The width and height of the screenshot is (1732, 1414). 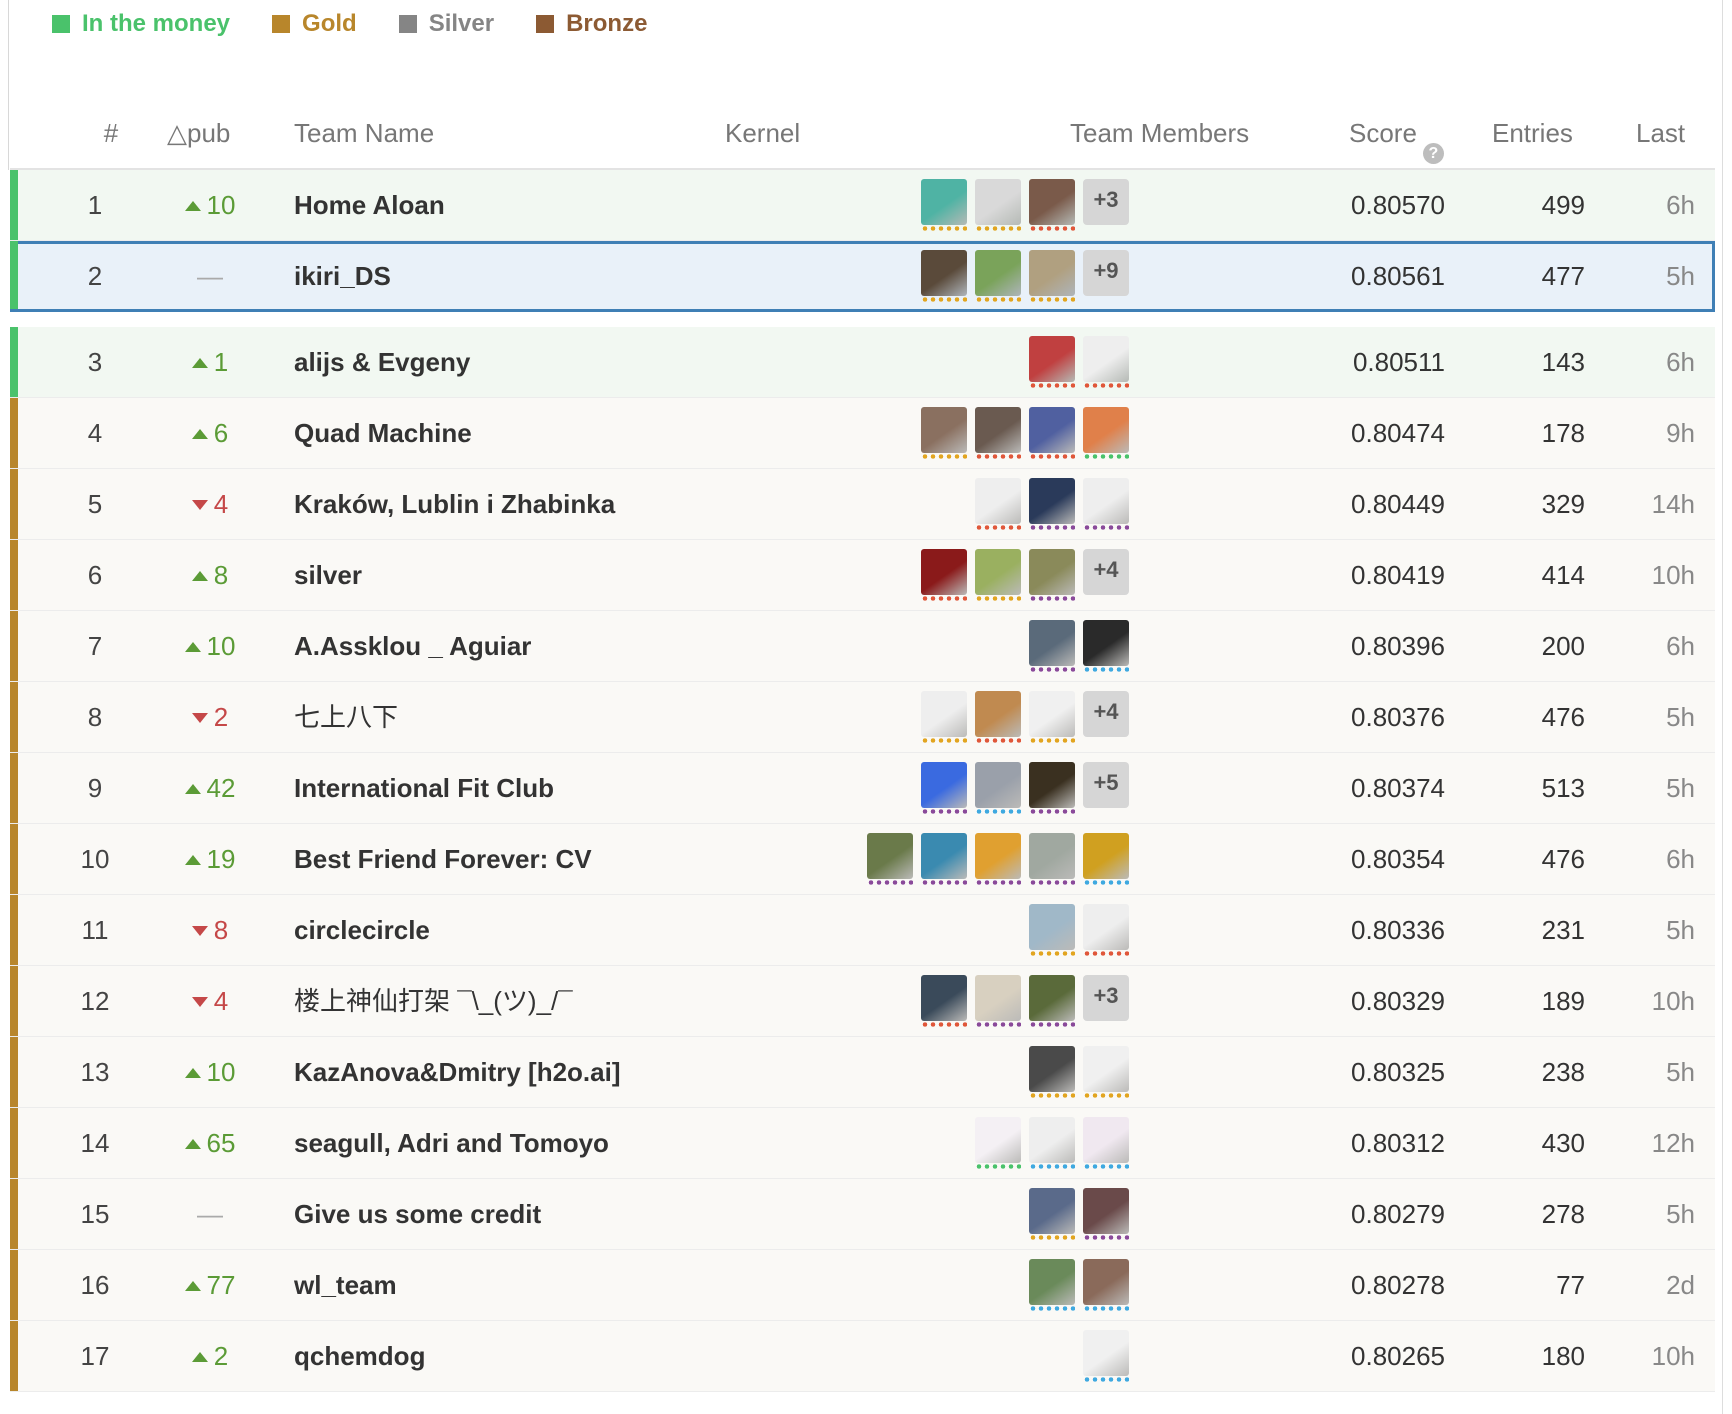 I want to click on team-name: KazAnova&Dmitry [h2o.ai], so click(x=457, y=1072).